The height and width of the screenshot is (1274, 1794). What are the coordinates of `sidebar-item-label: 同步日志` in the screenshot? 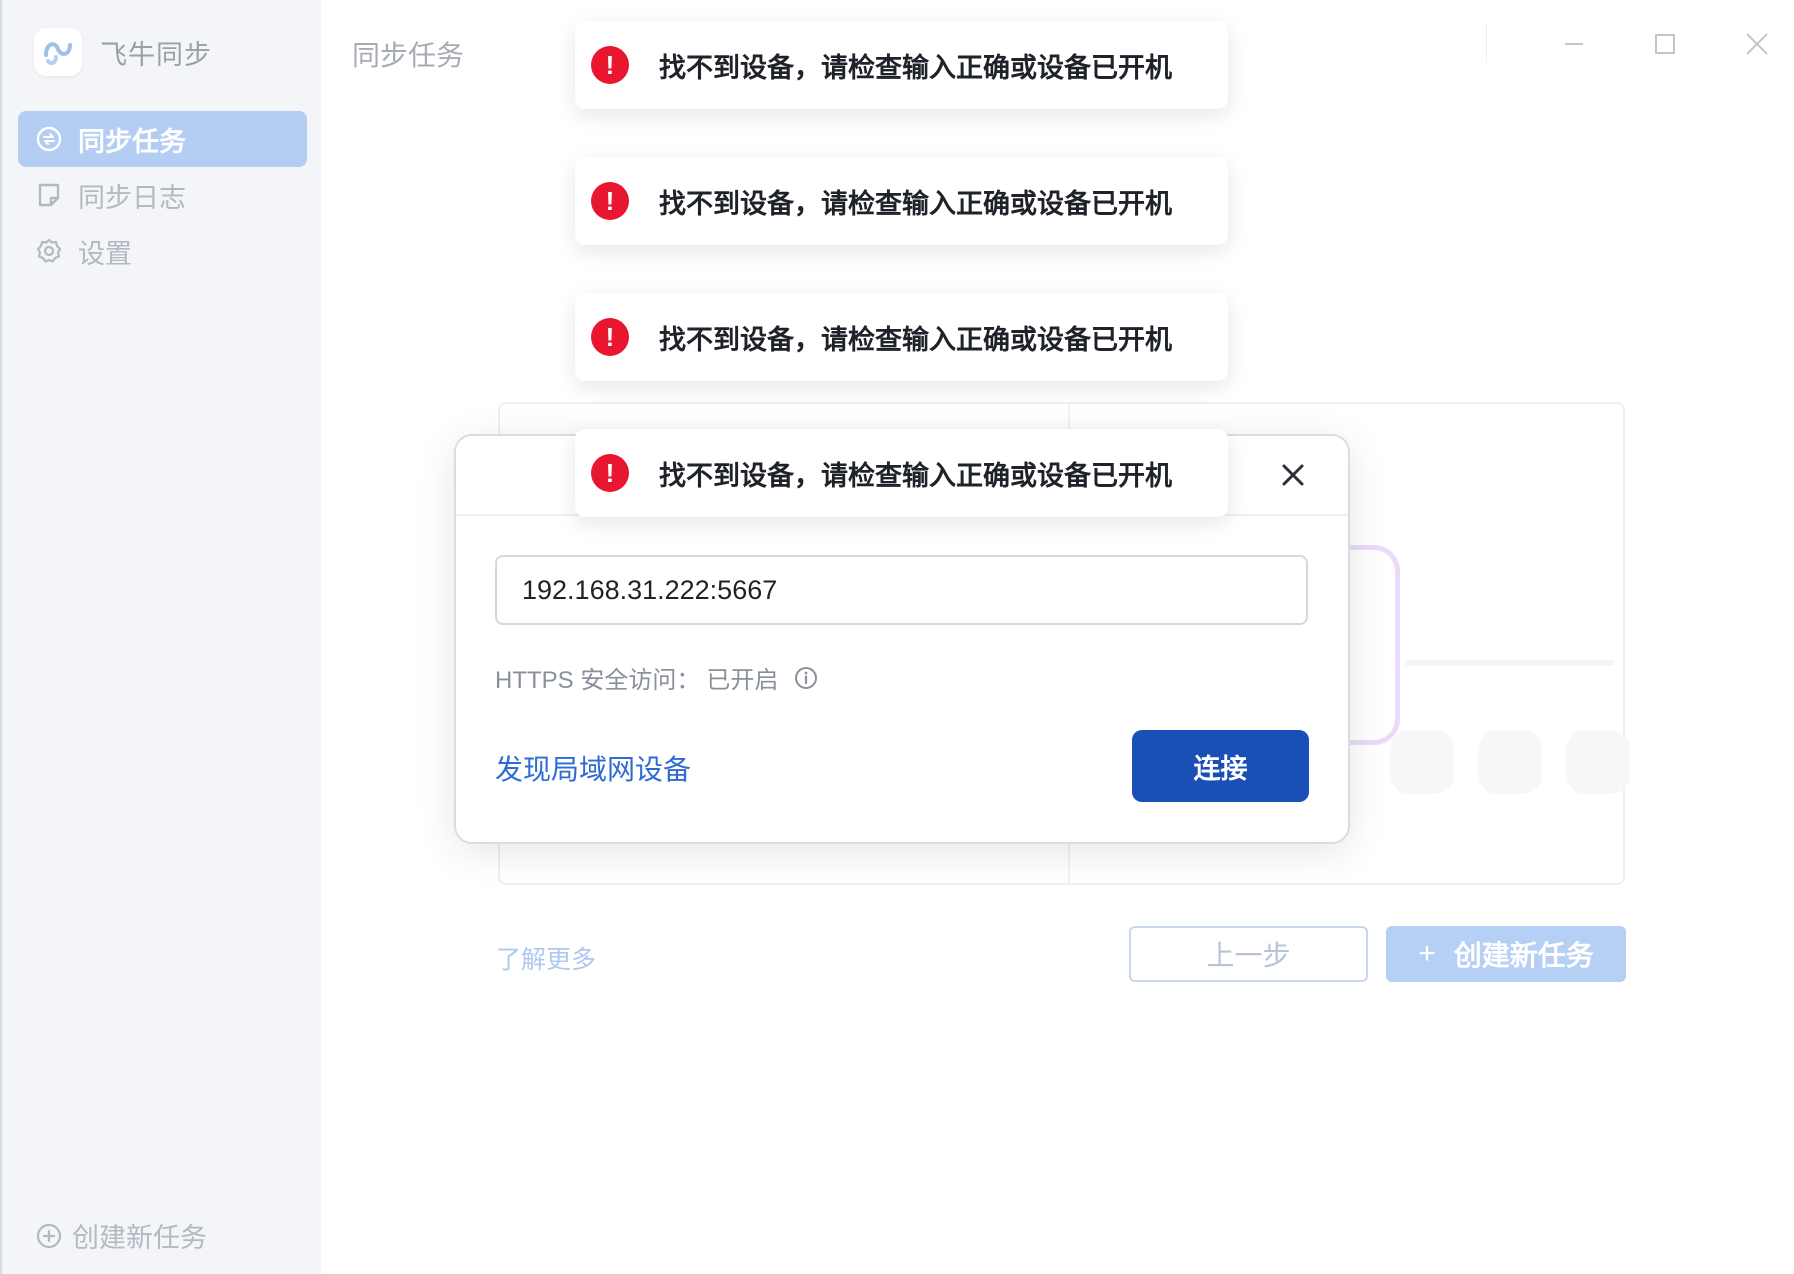 It's located at (132, 197).